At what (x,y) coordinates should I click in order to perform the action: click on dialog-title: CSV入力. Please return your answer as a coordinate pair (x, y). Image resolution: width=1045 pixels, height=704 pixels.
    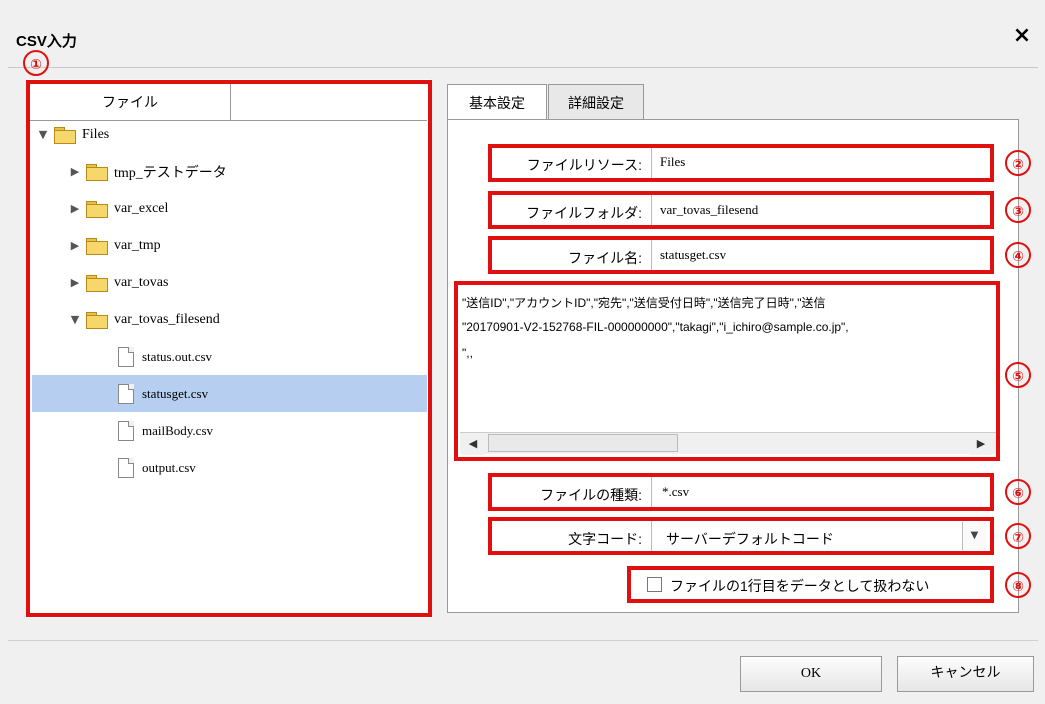
    Looking at the image, I should click on (46, 41).